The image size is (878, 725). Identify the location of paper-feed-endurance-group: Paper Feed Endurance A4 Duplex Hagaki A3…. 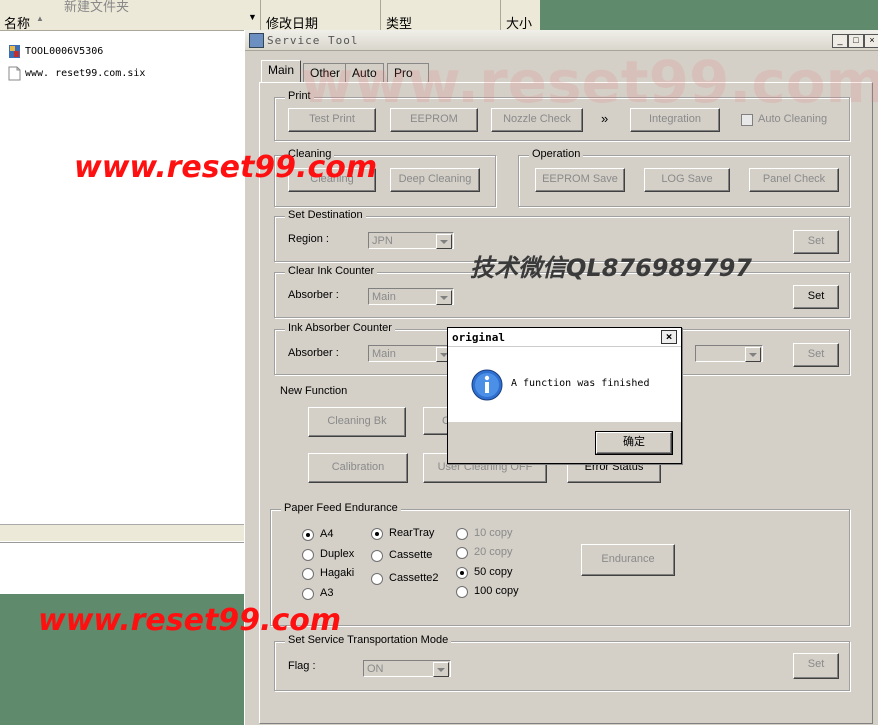
(560, 564).